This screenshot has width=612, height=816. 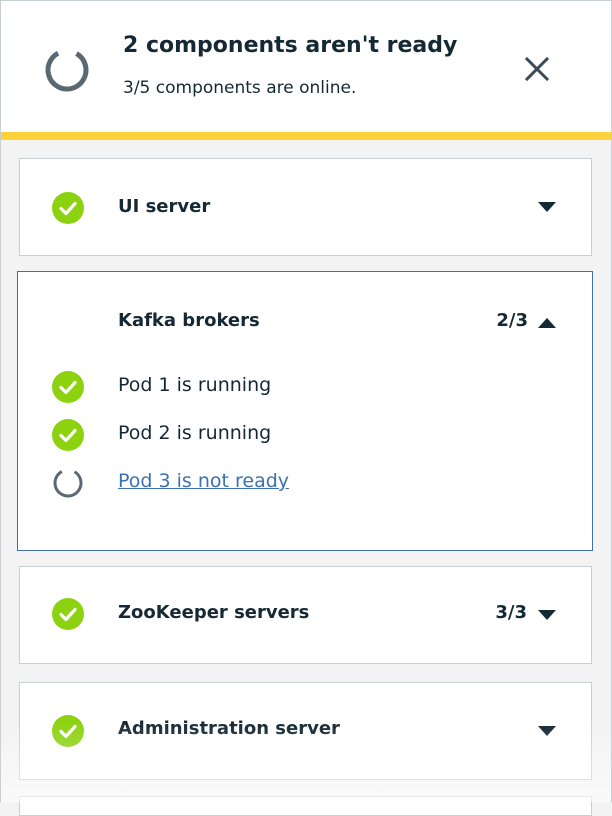 I want to click on warning-status-bar, so click(x=306, y=136).